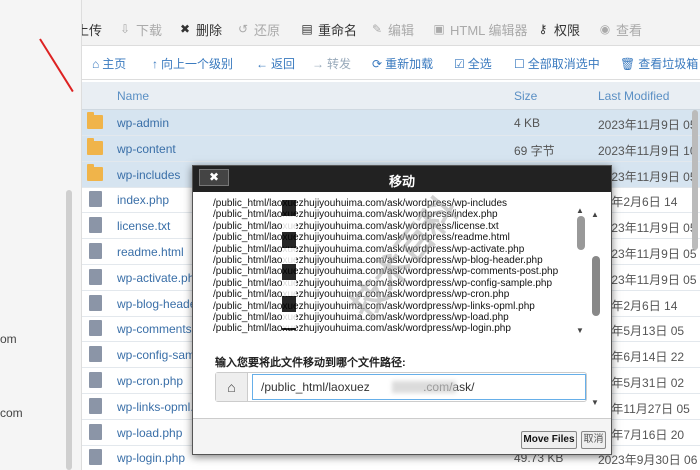 This screenshot has width=700, height=470. Describe the element at coordinates (133, 96) in the screenshot. I see `column-header-name: Name` at that location.